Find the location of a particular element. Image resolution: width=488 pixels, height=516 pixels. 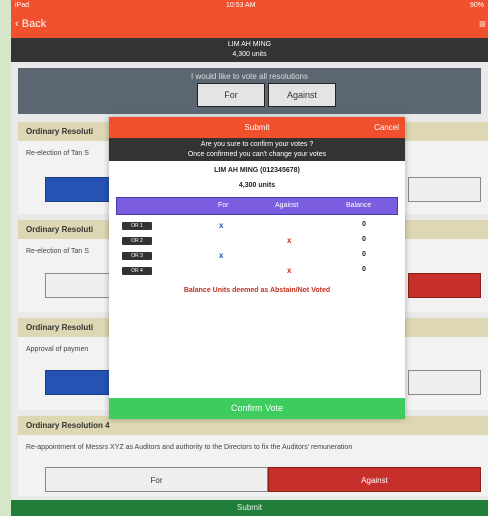

column-against: Against is located at coordinates (287, 205).